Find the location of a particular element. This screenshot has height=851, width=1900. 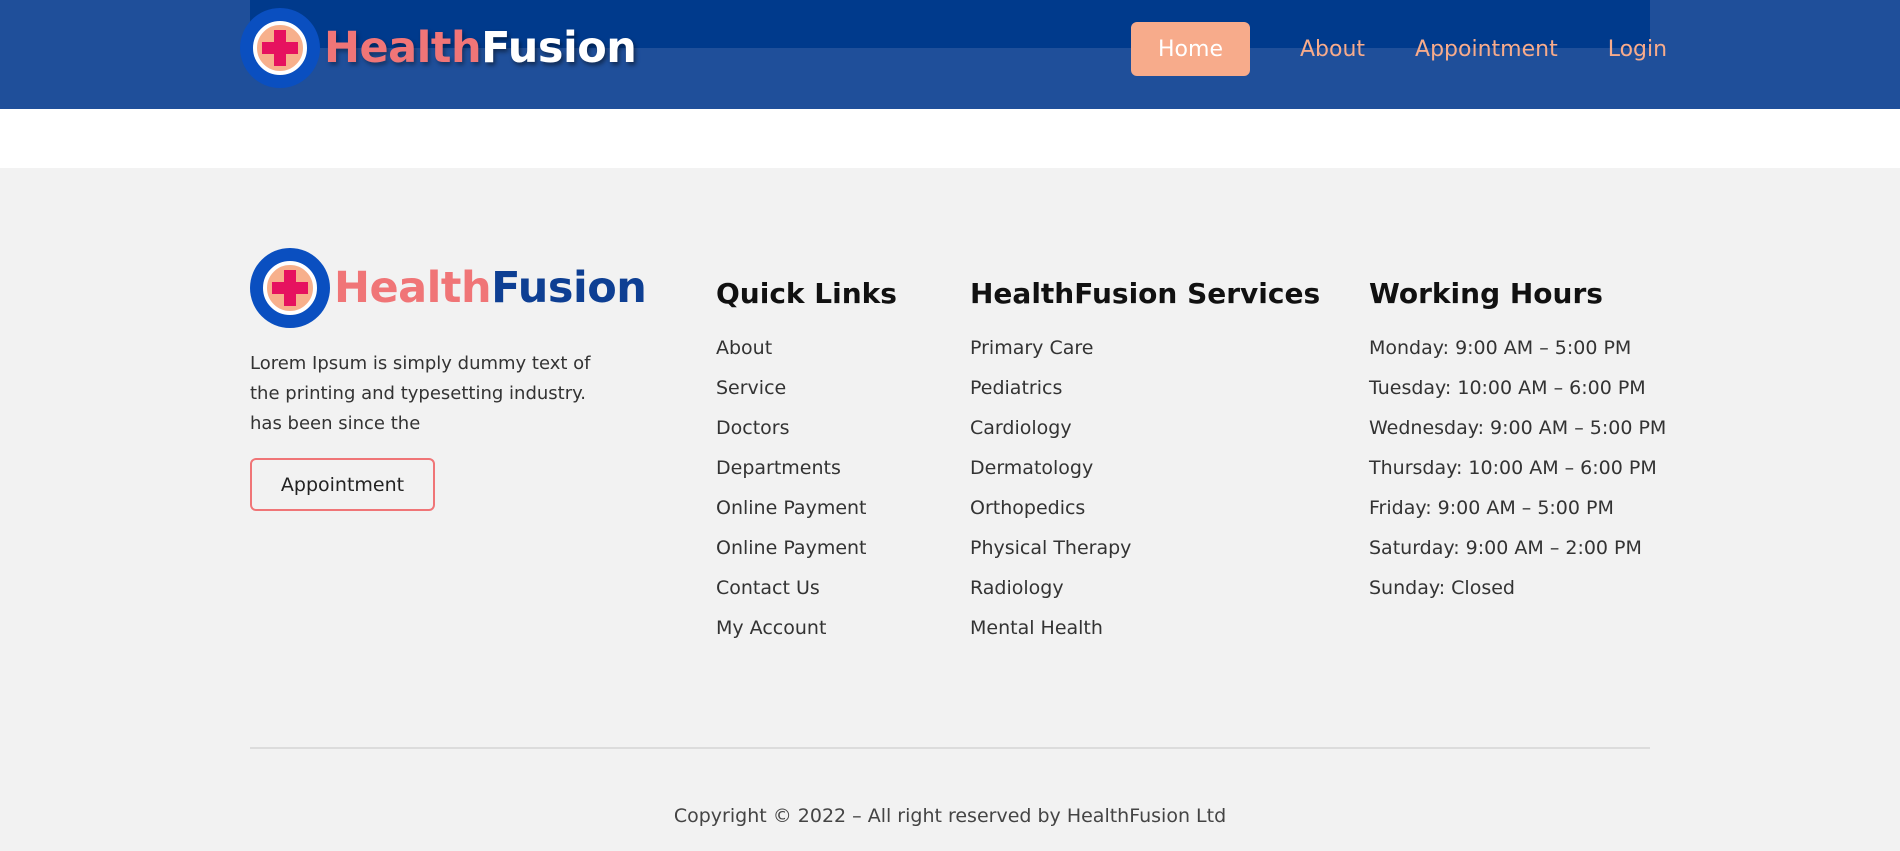

nav-link-login: Login is located at coordinates (1637, 49).